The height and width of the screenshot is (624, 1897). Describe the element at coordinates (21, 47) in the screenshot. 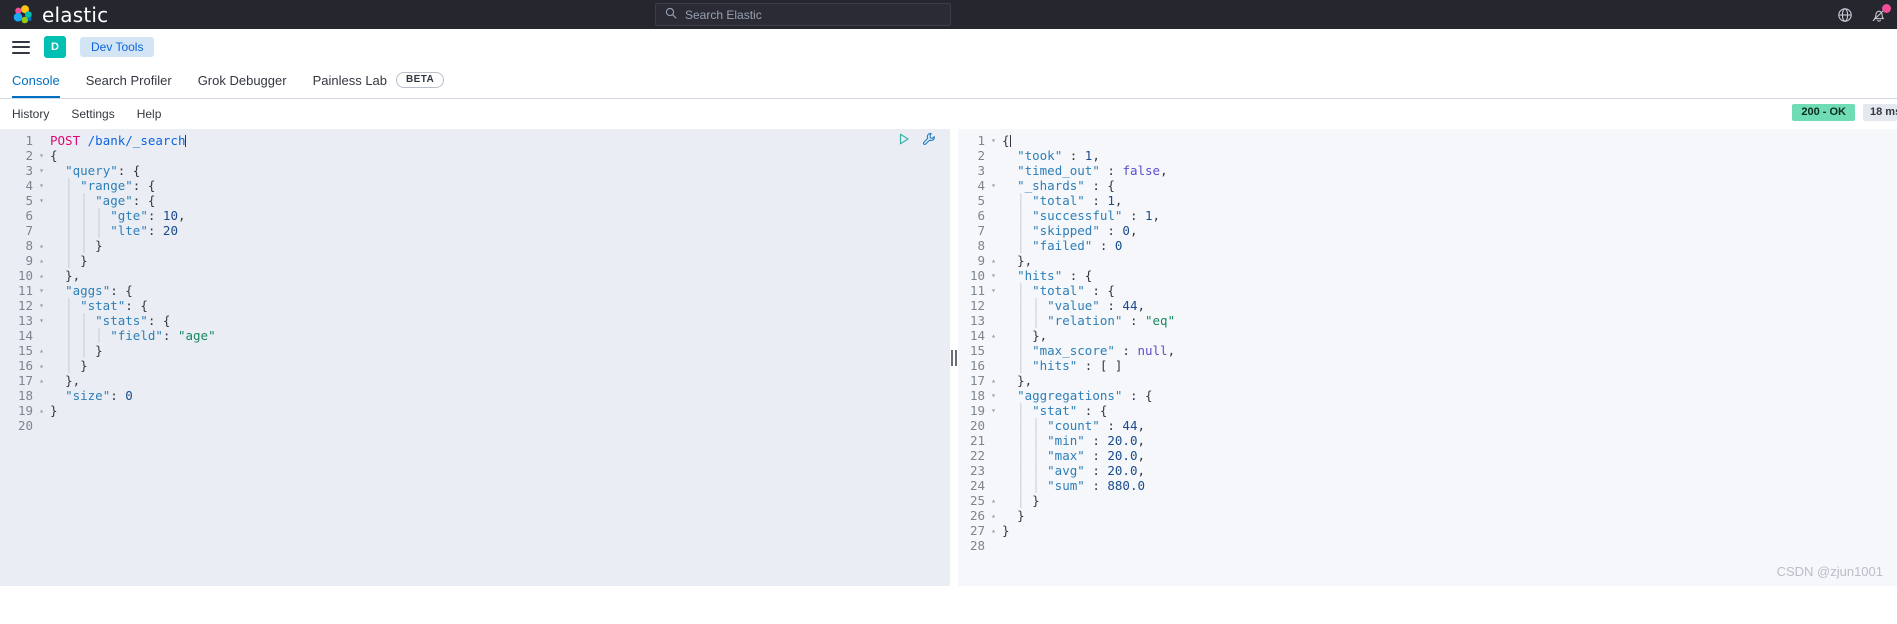

I see `hamburger-menu-icon` at that location.